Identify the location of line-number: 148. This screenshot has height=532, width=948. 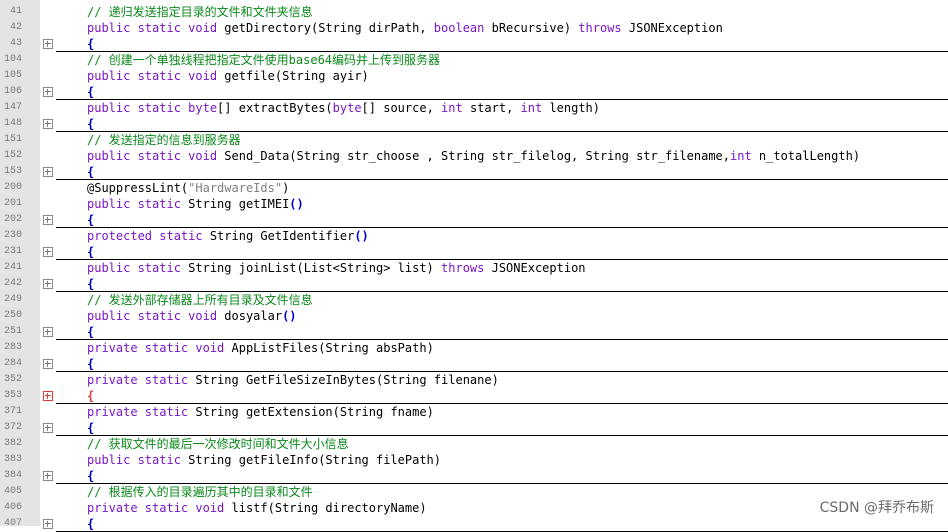
(12, 123).